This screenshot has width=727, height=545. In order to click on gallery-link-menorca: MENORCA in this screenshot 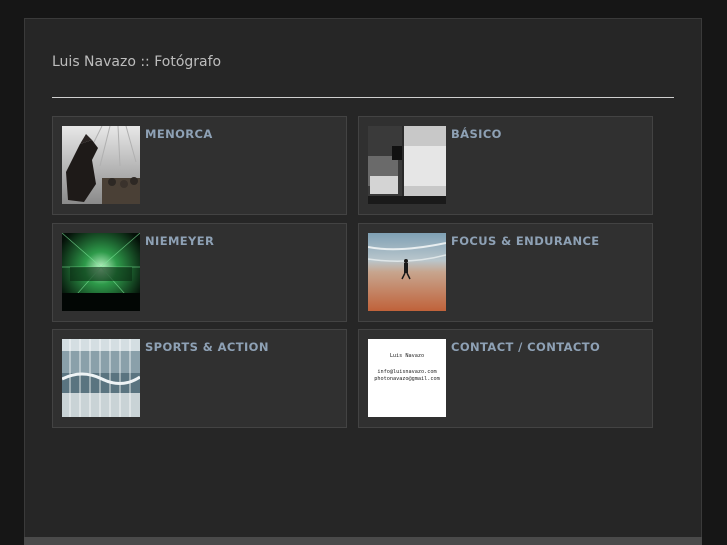, I will do `click(179, 134)`.